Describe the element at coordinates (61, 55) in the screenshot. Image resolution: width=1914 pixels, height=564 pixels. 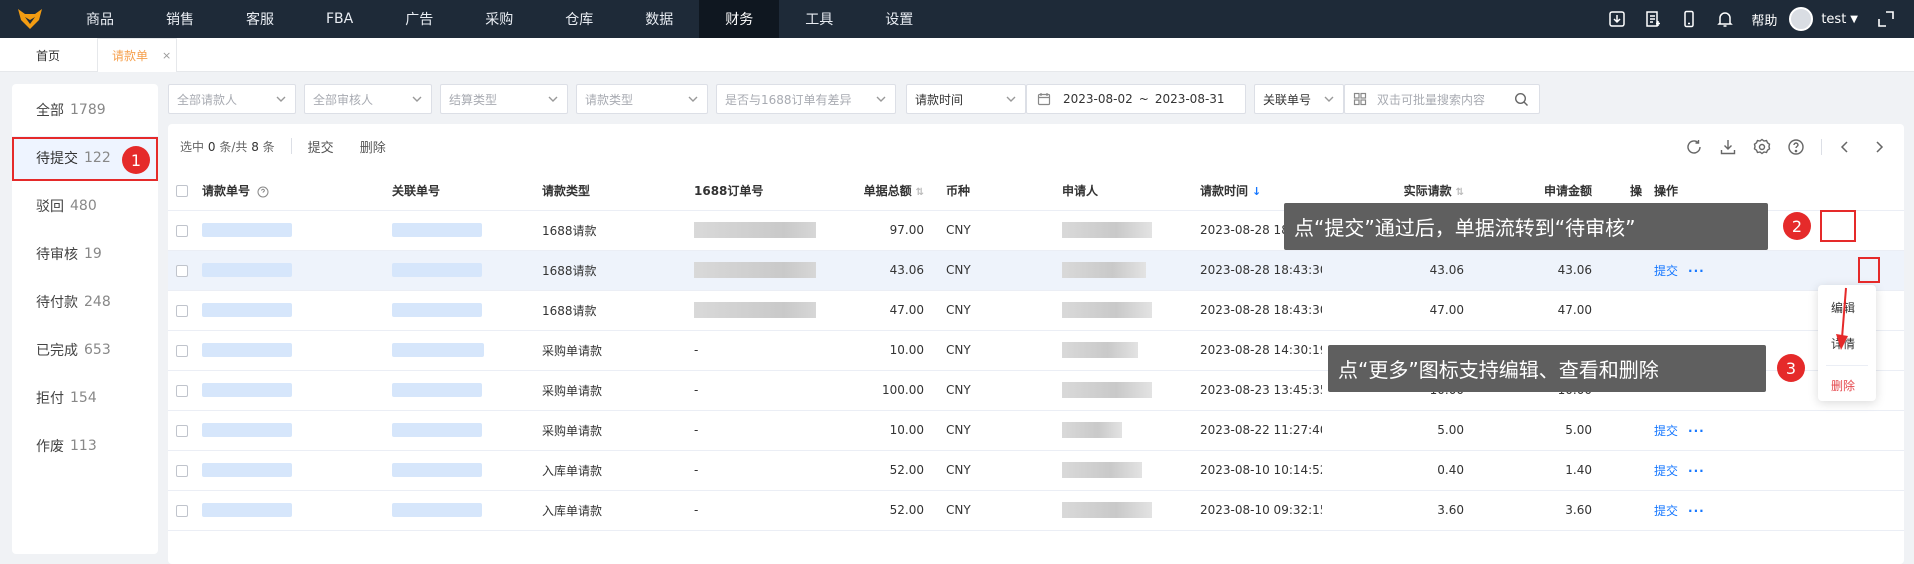
I see `tab-home: 首页` at that location.